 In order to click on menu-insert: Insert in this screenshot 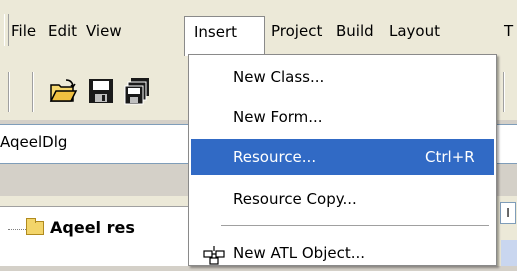, I will do `click(224, 36)`.